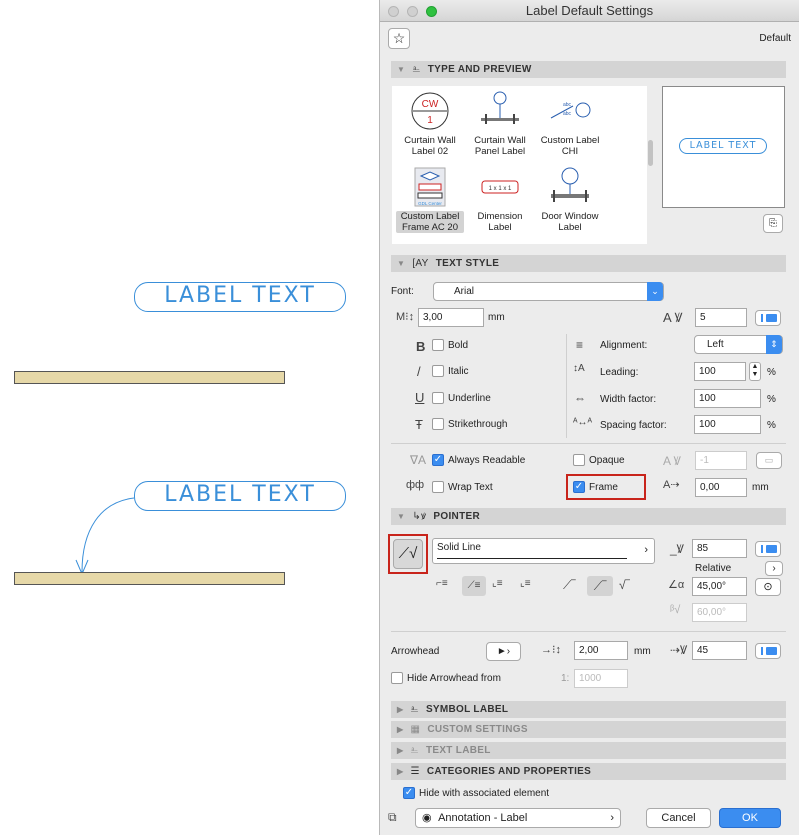  What do you see at coordinates (588, 631) in the screenshot?
I see `pointer-separator` at bounding box center [588, 631].